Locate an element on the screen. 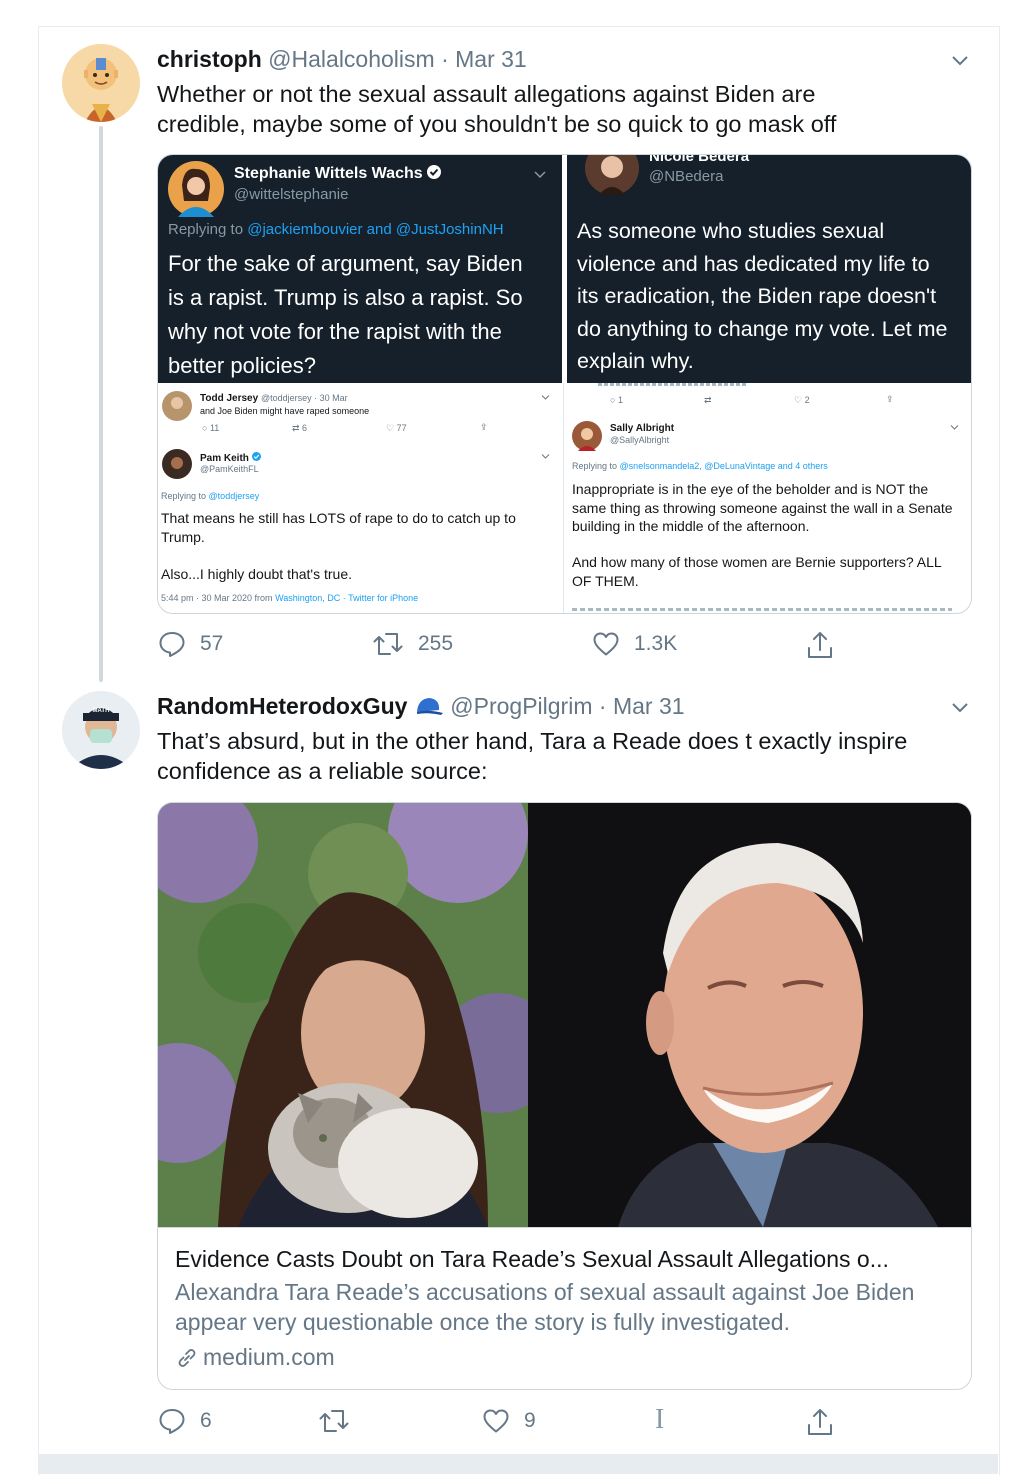 This screenshot has height=1475, width=1032. quoted-user-handle: @NBedera is located at coordinates (686, 176).